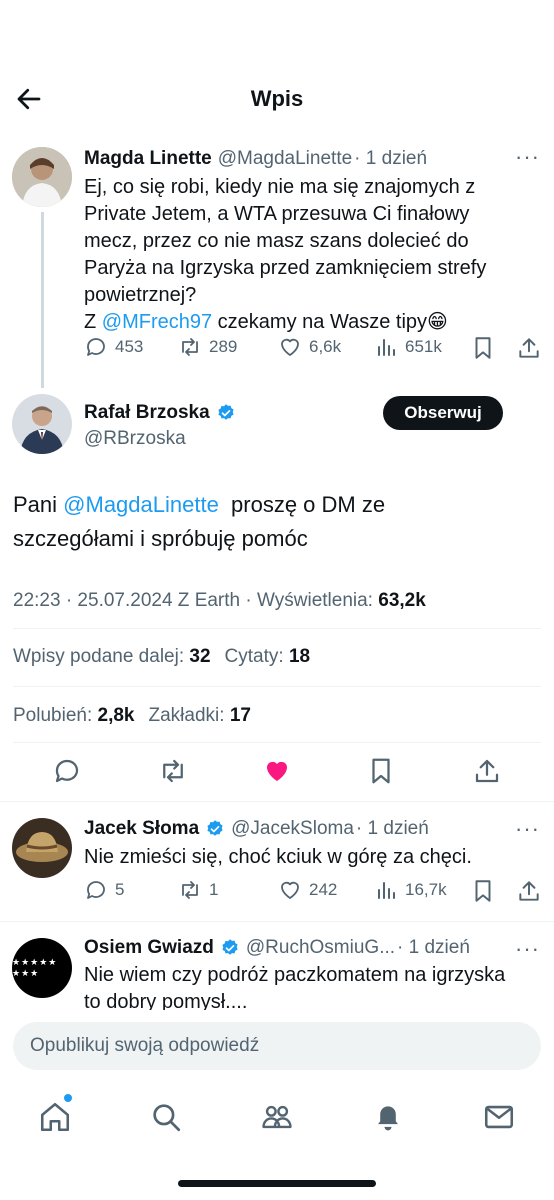 Image resolution: width=554 pixels, height=1200 pixels. I want to click on views-button: 651k, so click(408, 347).